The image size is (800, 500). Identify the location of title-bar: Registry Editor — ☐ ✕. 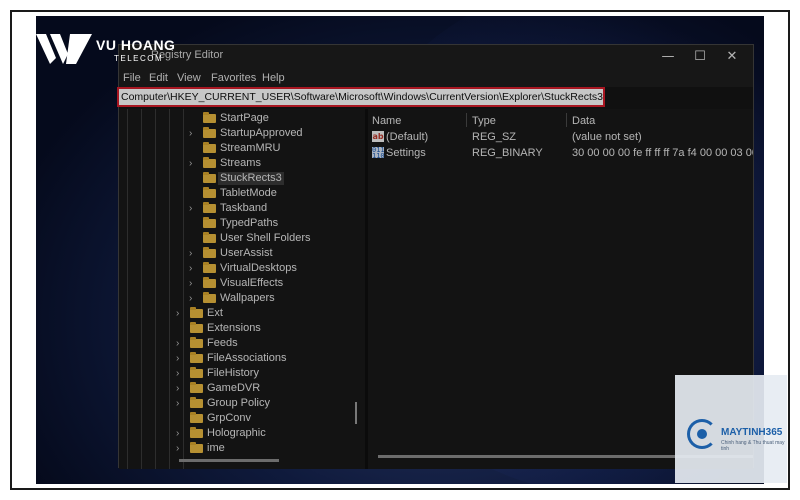
(436, 57).